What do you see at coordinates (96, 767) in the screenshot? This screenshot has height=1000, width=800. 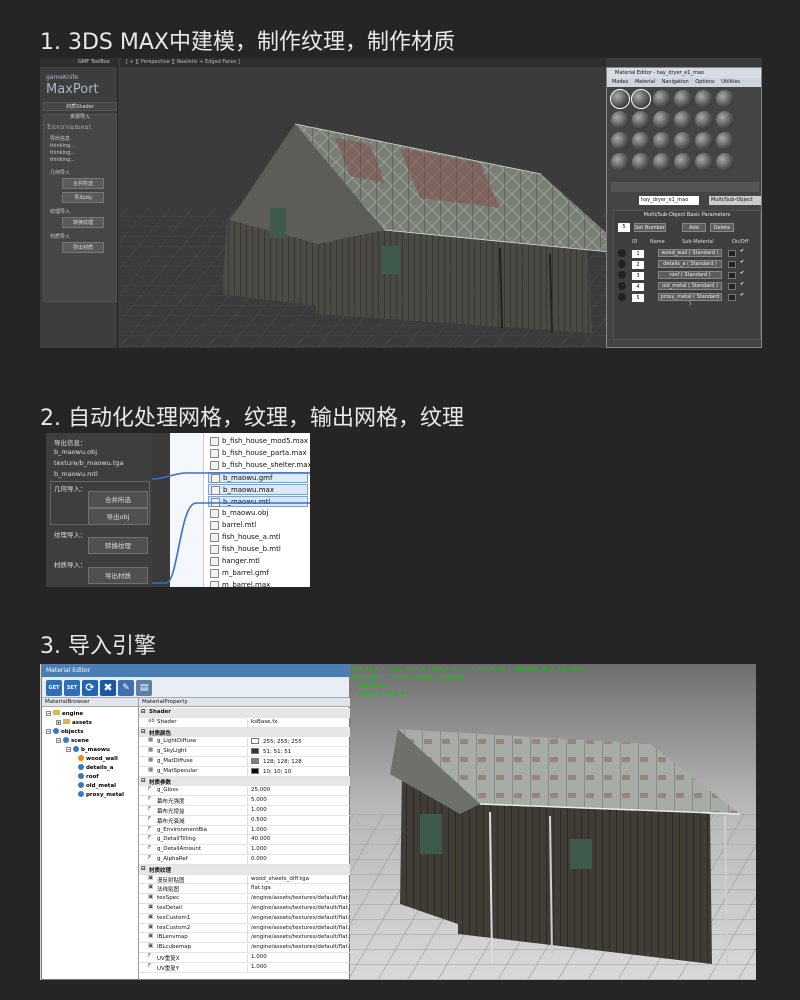 I see `tree-details-a: details_a` at bounding box center [96, 767].